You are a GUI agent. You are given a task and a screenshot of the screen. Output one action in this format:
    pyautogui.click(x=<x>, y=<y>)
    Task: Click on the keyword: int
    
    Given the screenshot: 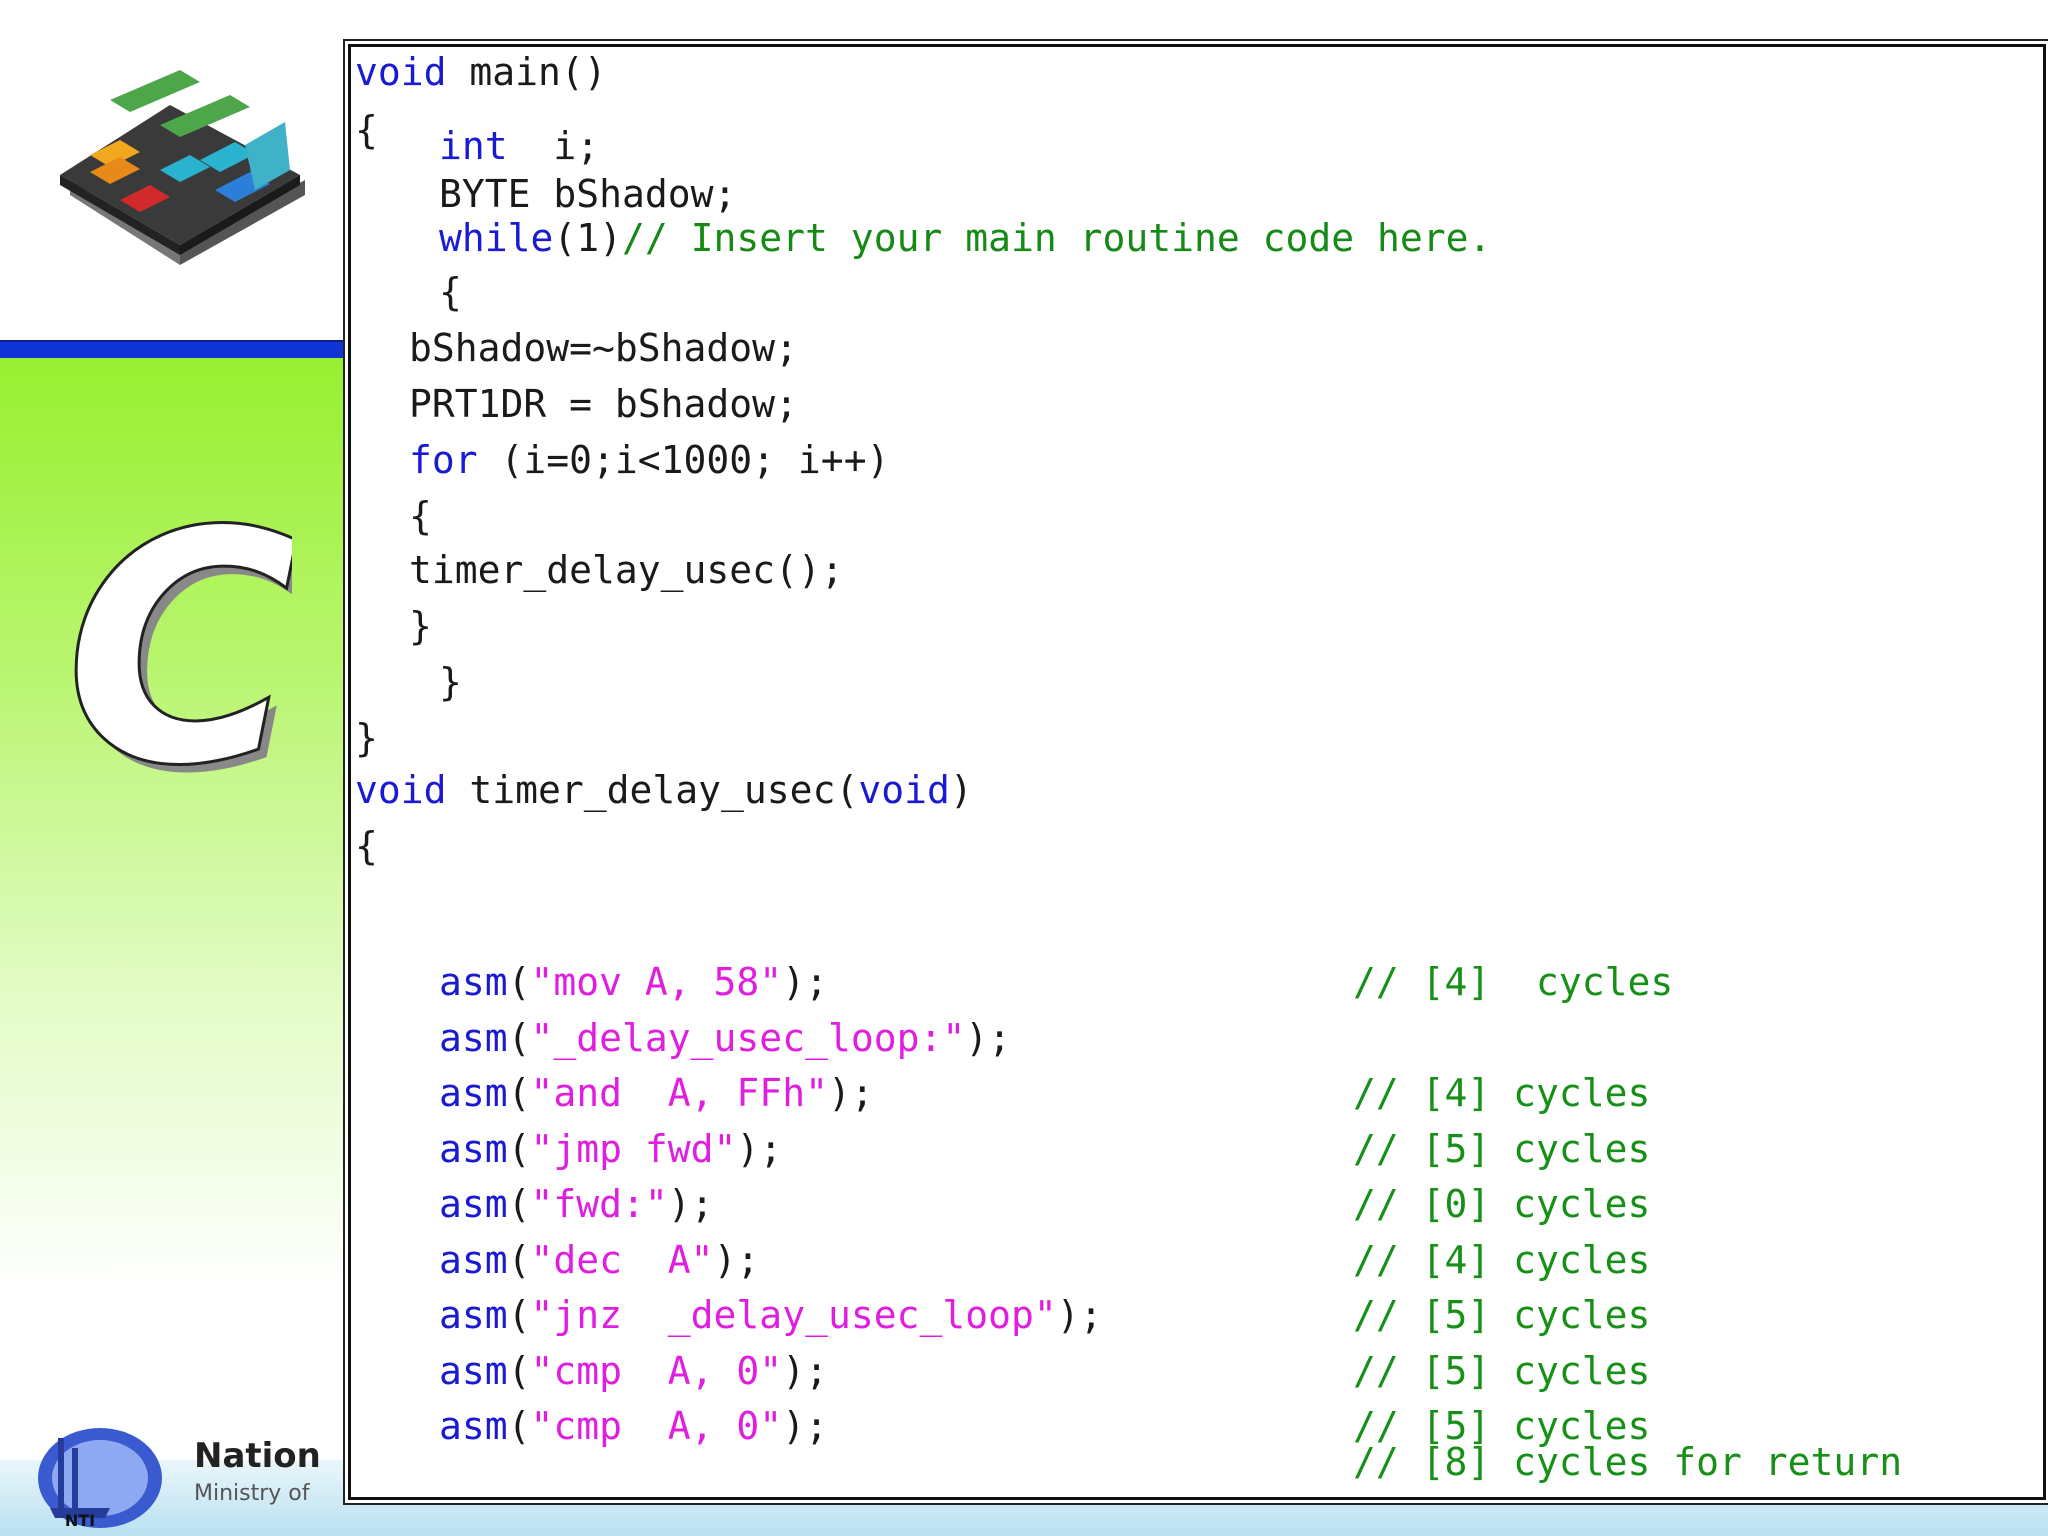 What is the action you would take?
    pyautogui.click(x=473, y=146)
    